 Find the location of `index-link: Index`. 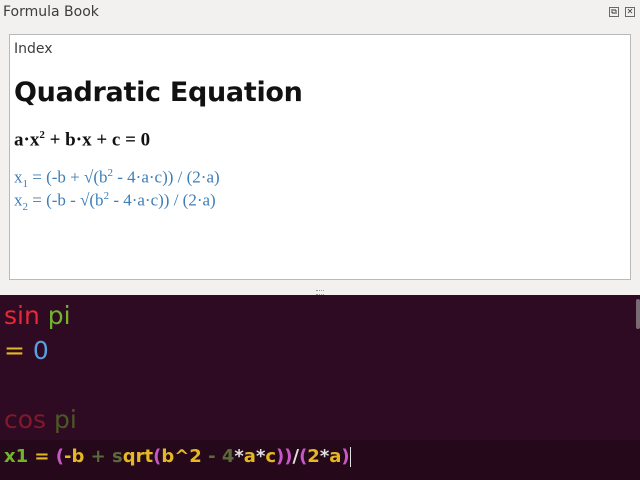

index-link: Index is located at coordinates (33, 49).